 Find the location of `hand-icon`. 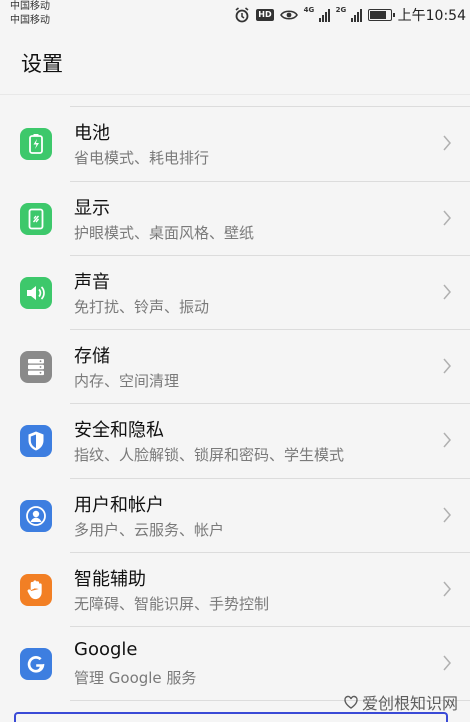

hand-icon is located at coordinates (36, 590).